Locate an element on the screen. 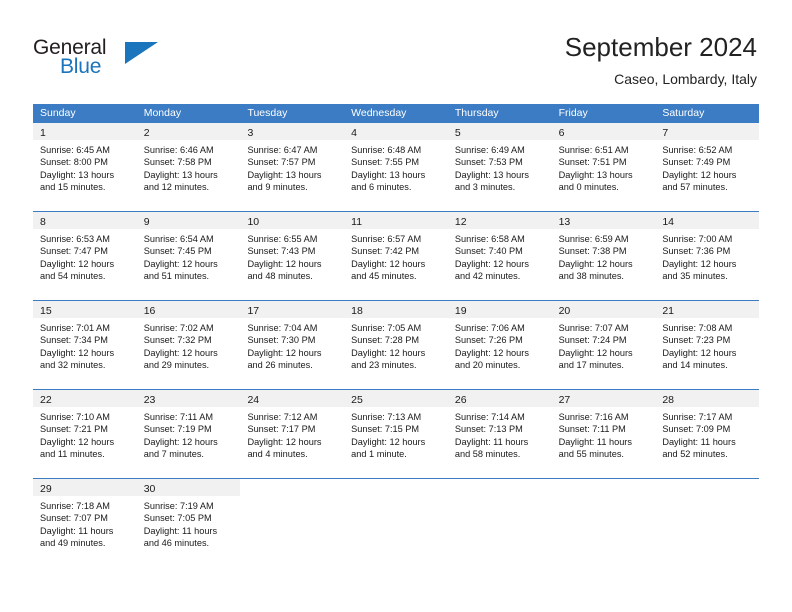 This screenshot has width=792, height=612. daylight-text-line2: and 14 minutes. is located at coordinates (695, 365).